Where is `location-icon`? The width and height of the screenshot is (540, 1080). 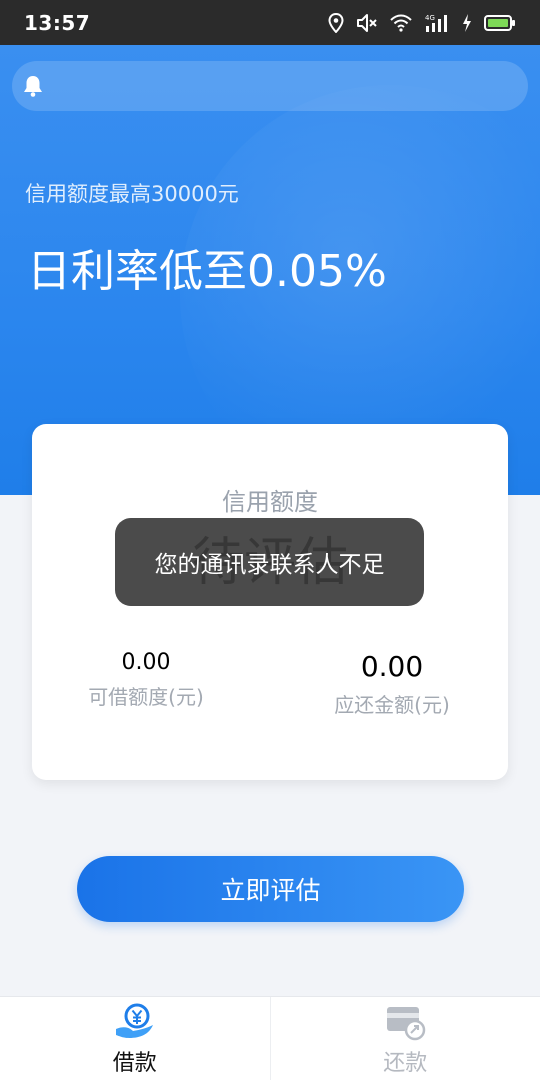 location-icon is located at coordinates (336, 22).